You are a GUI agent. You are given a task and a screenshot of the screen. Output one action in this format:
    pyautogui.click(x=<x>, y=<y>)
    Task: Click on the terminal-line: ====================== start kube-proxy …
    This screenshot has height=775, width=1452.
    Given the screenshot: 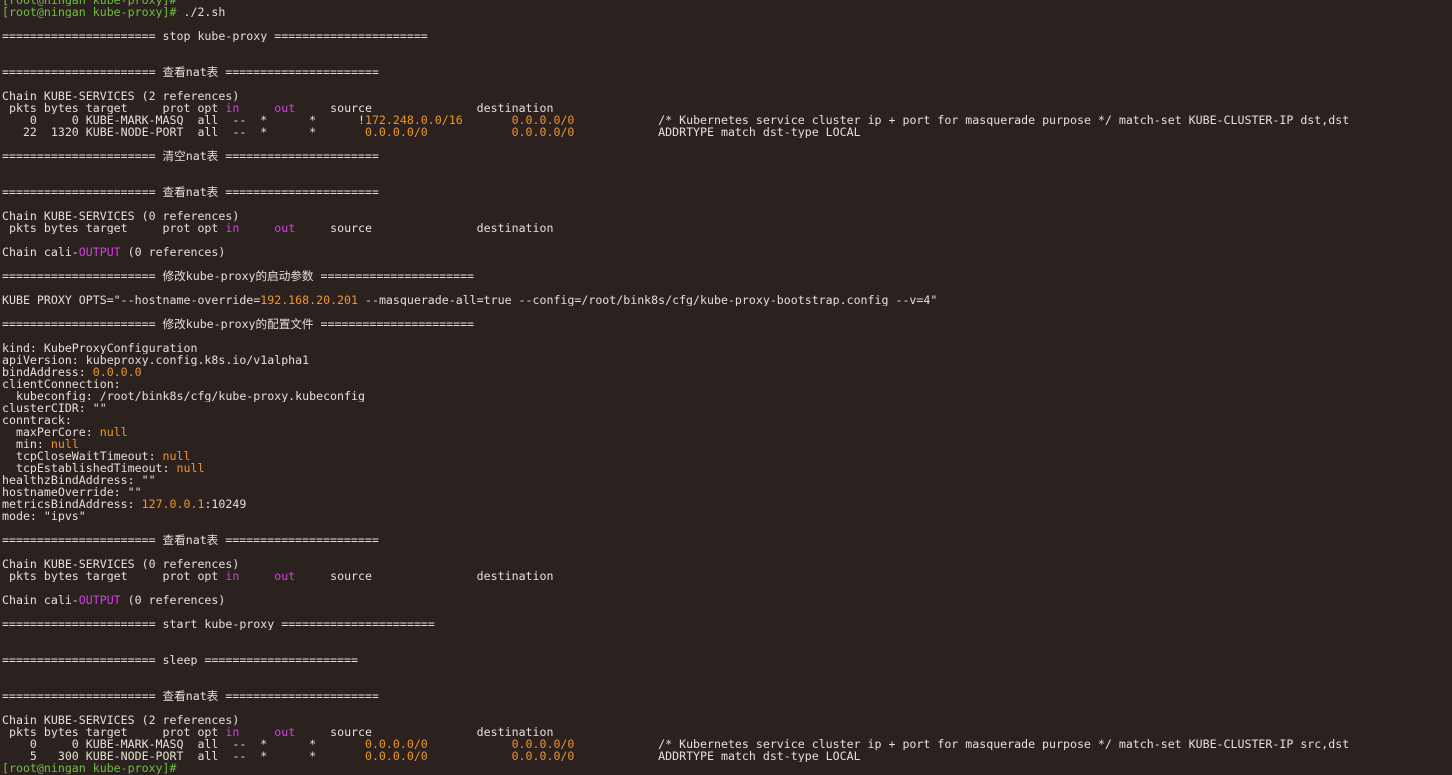 What is the action you would take?
    pyautogui.click(x=727, y=624)
    